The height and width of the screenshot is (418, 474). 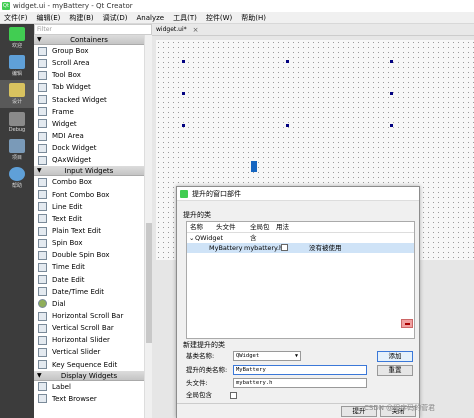 I want to click on widget-item-stacked-widget: Stacked Widget, so click(x=89, y=100).